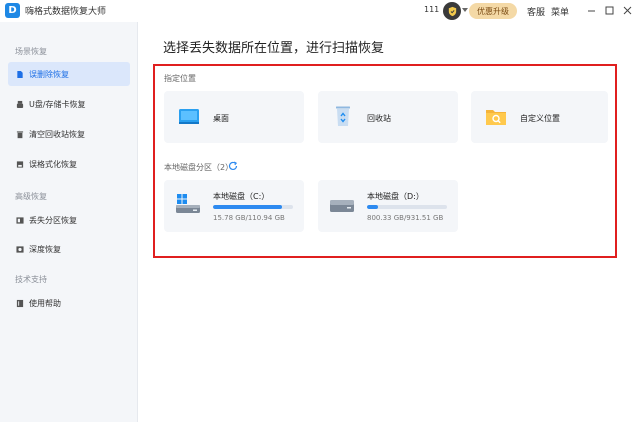 This screenshot has width=640, height=422. Describe the element at coordinates (591, 10) in the screenshot. I see `minimize-icon` at that location.